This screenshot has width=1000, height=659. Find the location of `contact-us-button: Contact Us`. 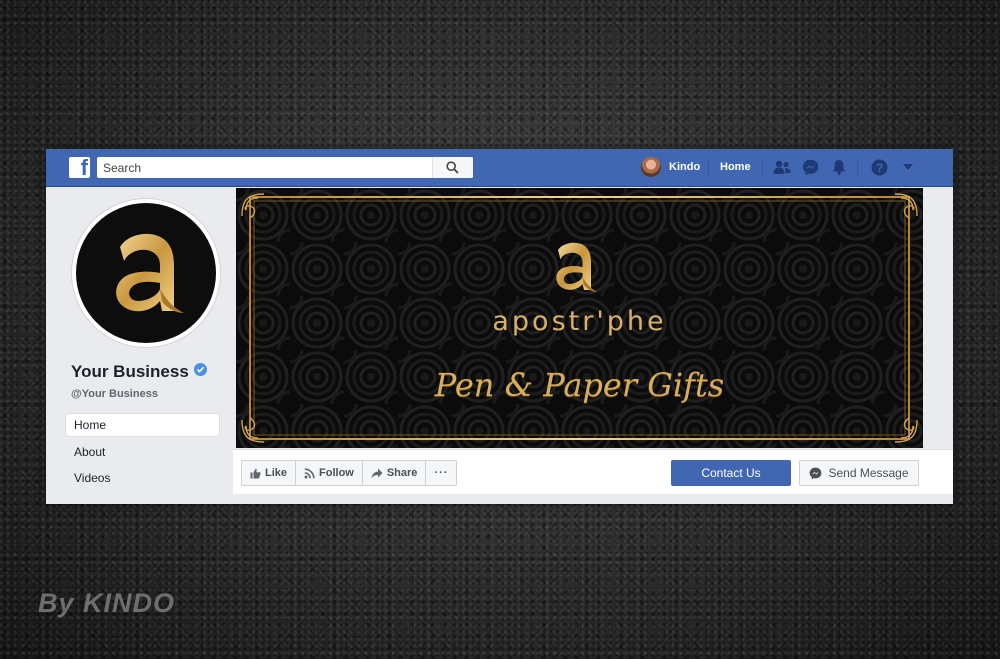

contact-us-button: Contact Us is located at coordinates (731, 473).